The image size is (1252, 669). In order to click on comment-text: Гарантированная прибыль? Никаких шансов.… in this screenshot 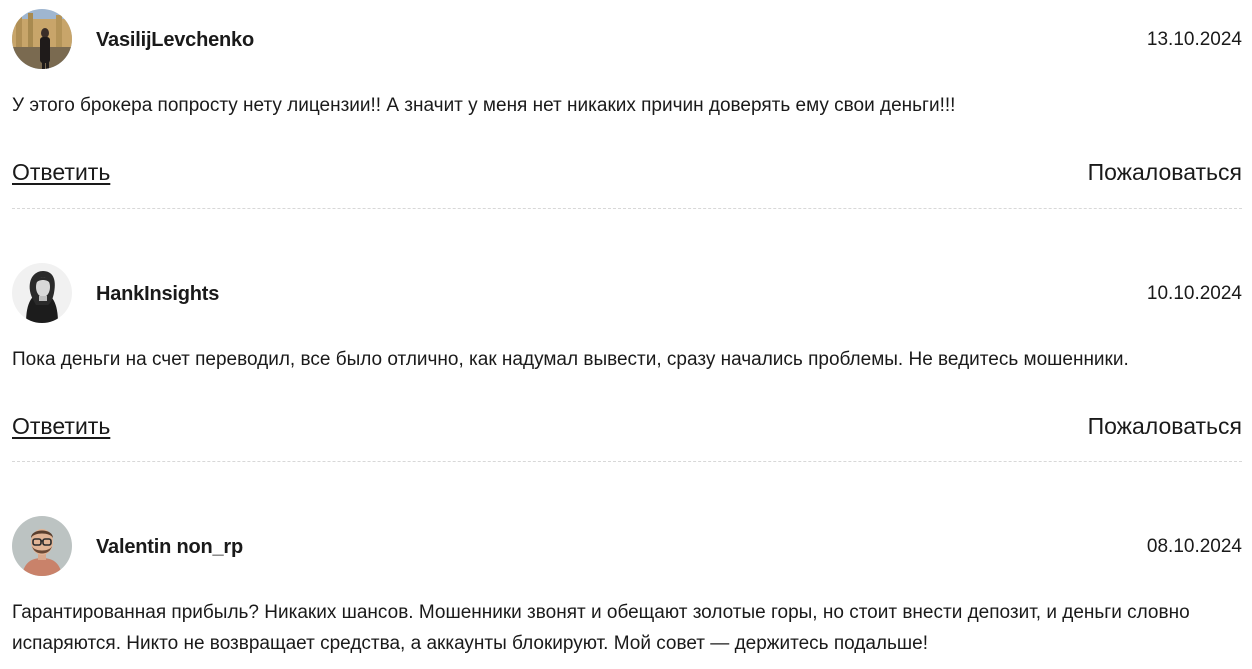, I will do `click(601, 628)`.